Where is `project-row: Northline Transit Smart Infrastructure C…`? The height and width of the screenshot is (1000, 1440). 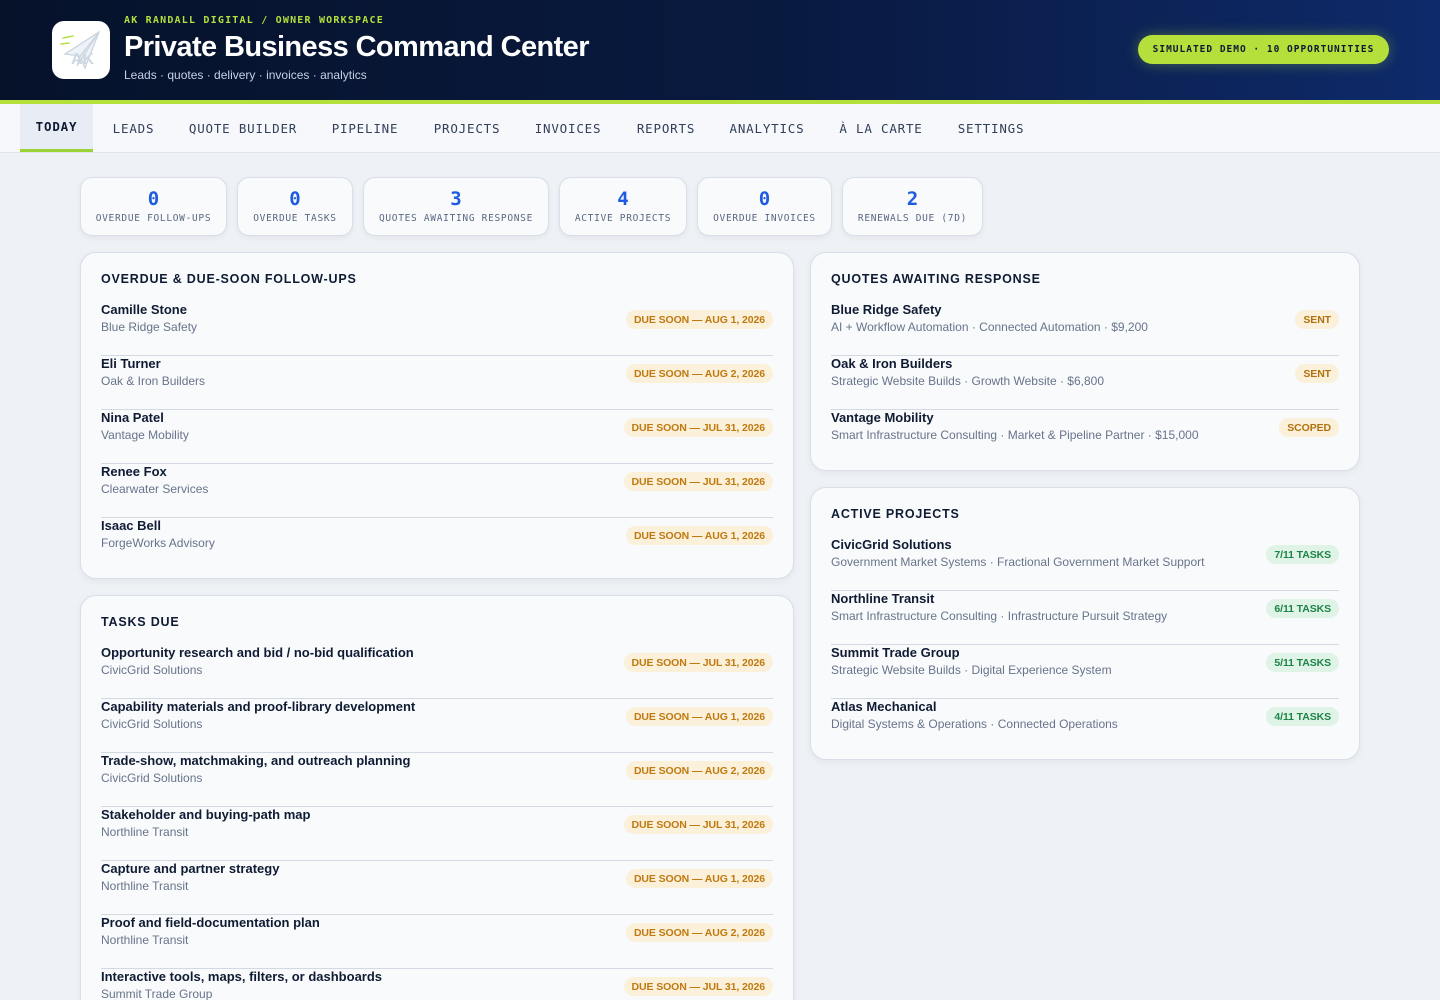
project-row: Northline Transit Smart Infrastructure C… is located at coordinates (1085, 618).